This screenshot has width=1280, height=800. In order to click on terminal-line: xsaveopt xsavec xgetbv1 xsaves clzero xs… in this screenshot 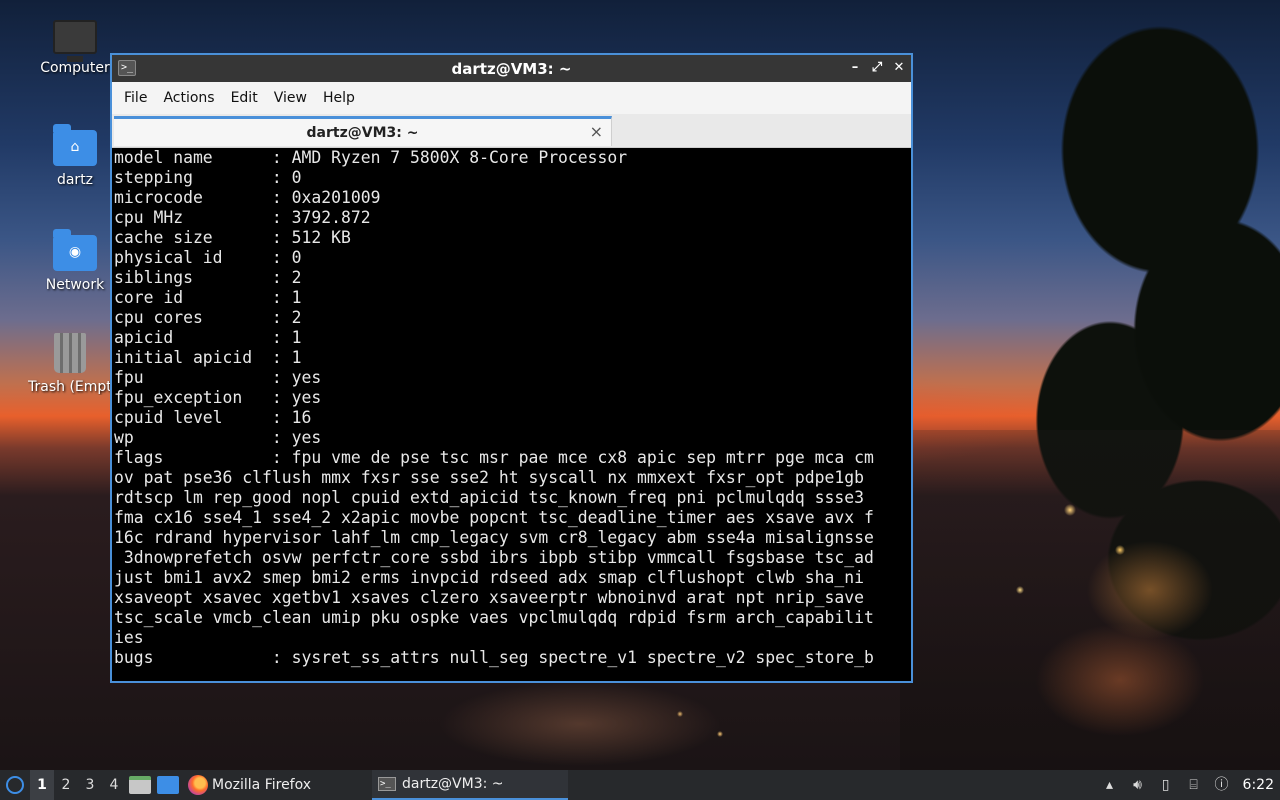, I will do `click(489, 597)`.